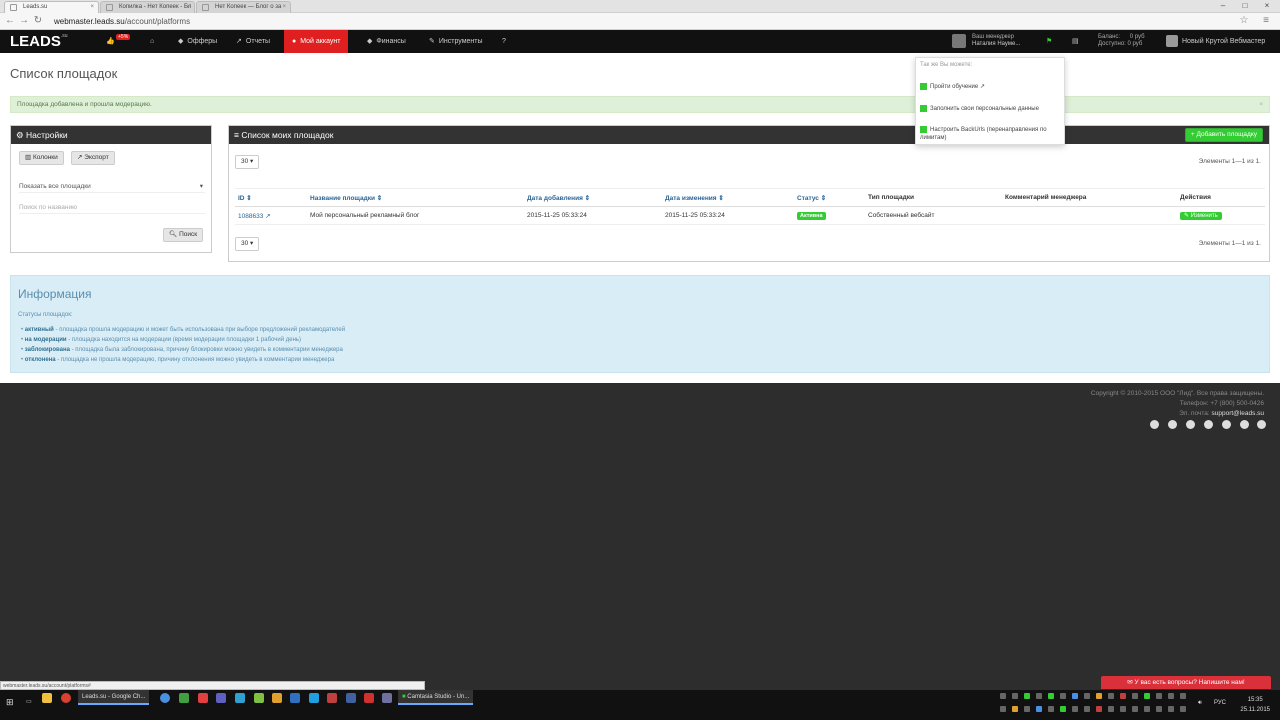 This screenshot has height=720, width=1280. I want to click on odnoklassniki-icon, so click(1244, 424).